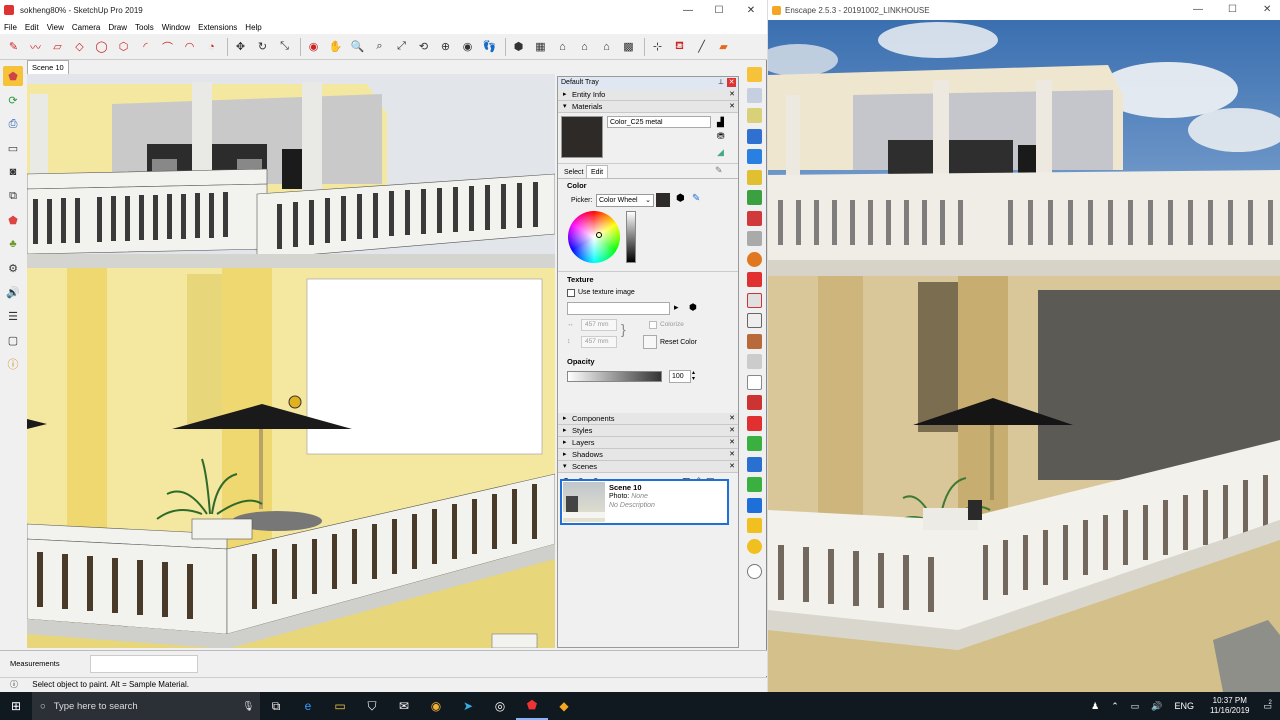 The height and width of the screenshot is (720, 1280). What do you see at coordinates (754, 95) in the screenshot?
I see `cube-icon` at bounding box center [754, 95].